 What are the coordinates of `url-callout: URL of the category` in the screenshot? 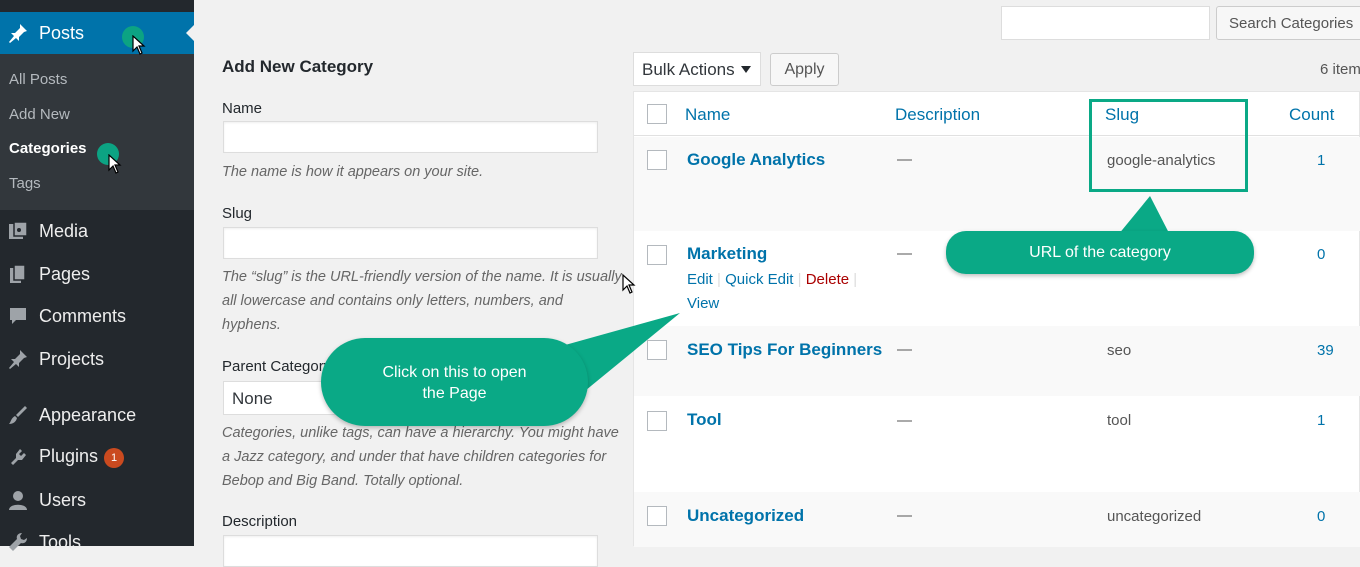 It's located at (1100, 252).